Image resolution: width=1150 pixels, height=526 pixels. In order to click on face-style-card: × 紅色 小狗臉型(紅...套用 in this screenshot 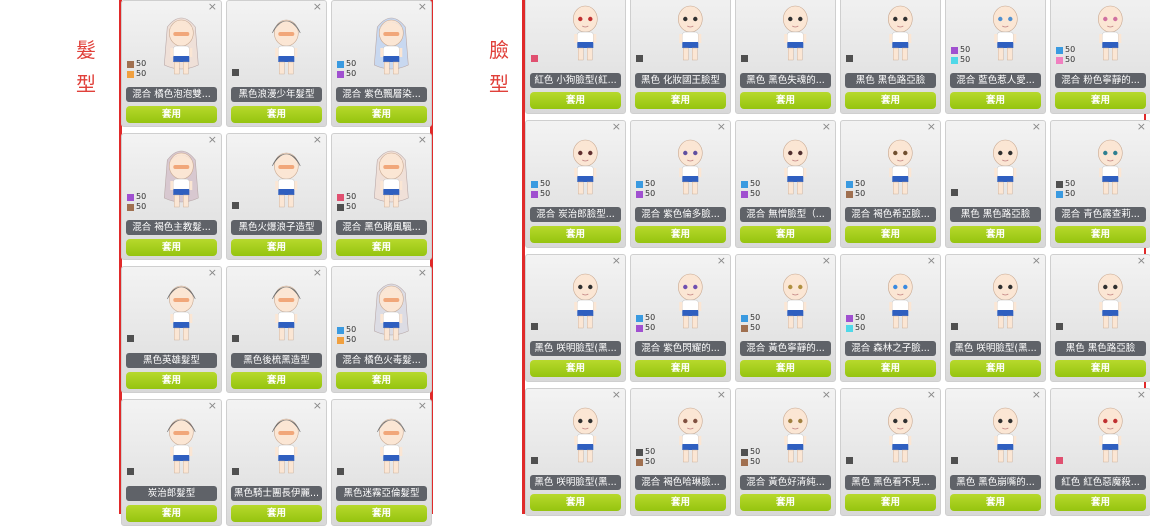, I will do `click(575, 57)`.